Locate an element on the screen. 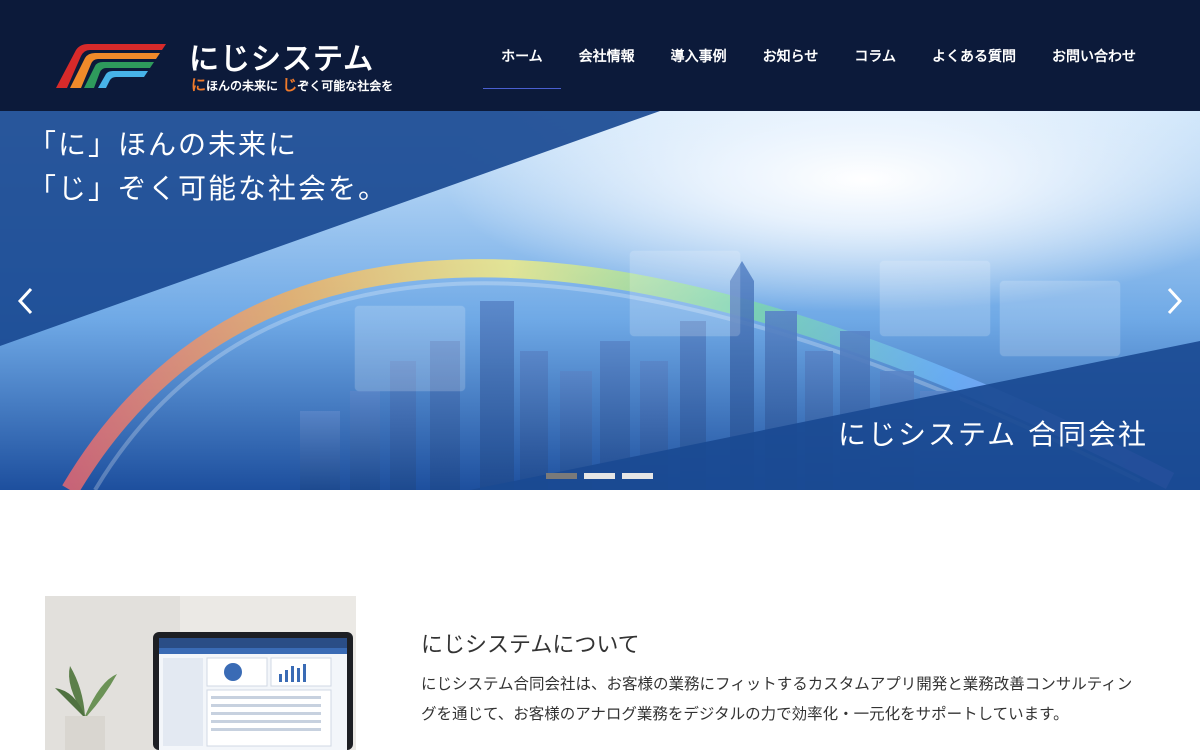 The height and width of the screenshot is (750, 1200). logo-title: にじシステム is located at coordinates (282, 59).